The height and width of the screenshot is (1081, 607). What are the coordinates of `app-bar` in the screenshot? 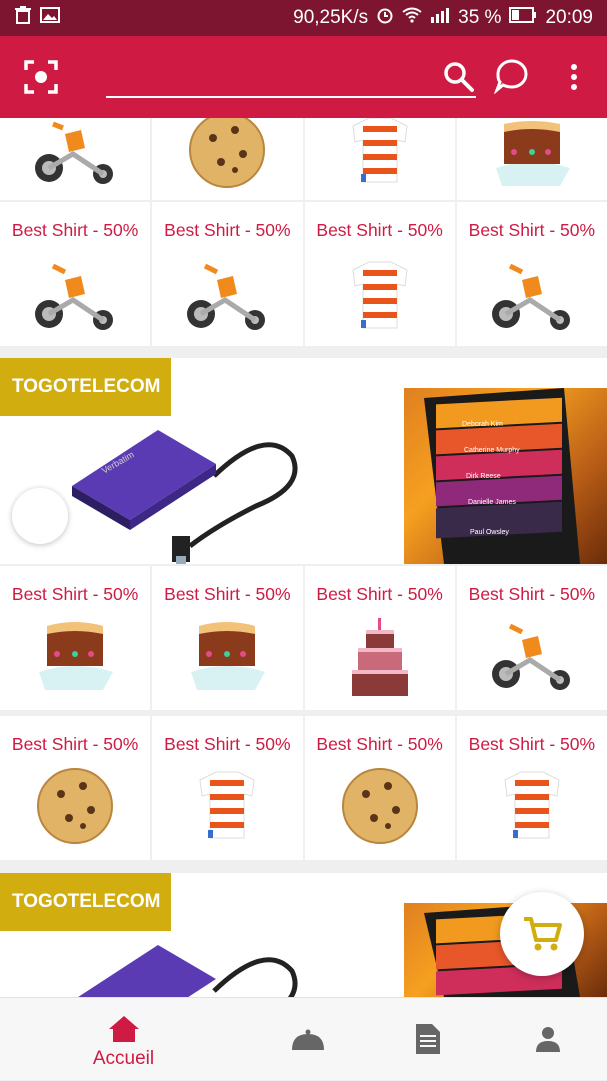 It's located at (303, 77).